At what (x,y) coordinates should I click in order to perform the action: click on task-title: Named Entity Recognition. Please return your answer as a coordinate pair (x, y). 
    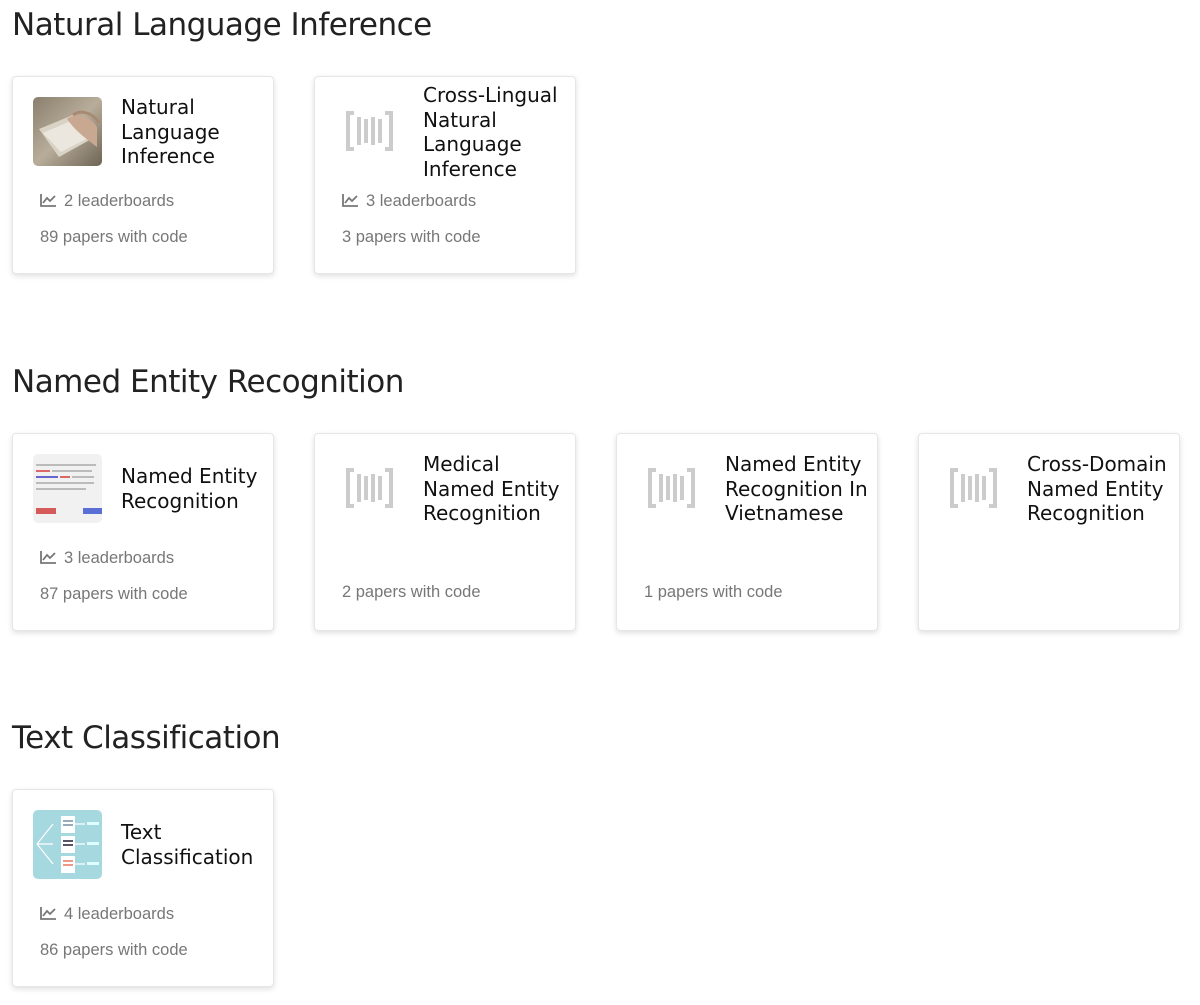
    Looking at the image, I should click on (196, 488).